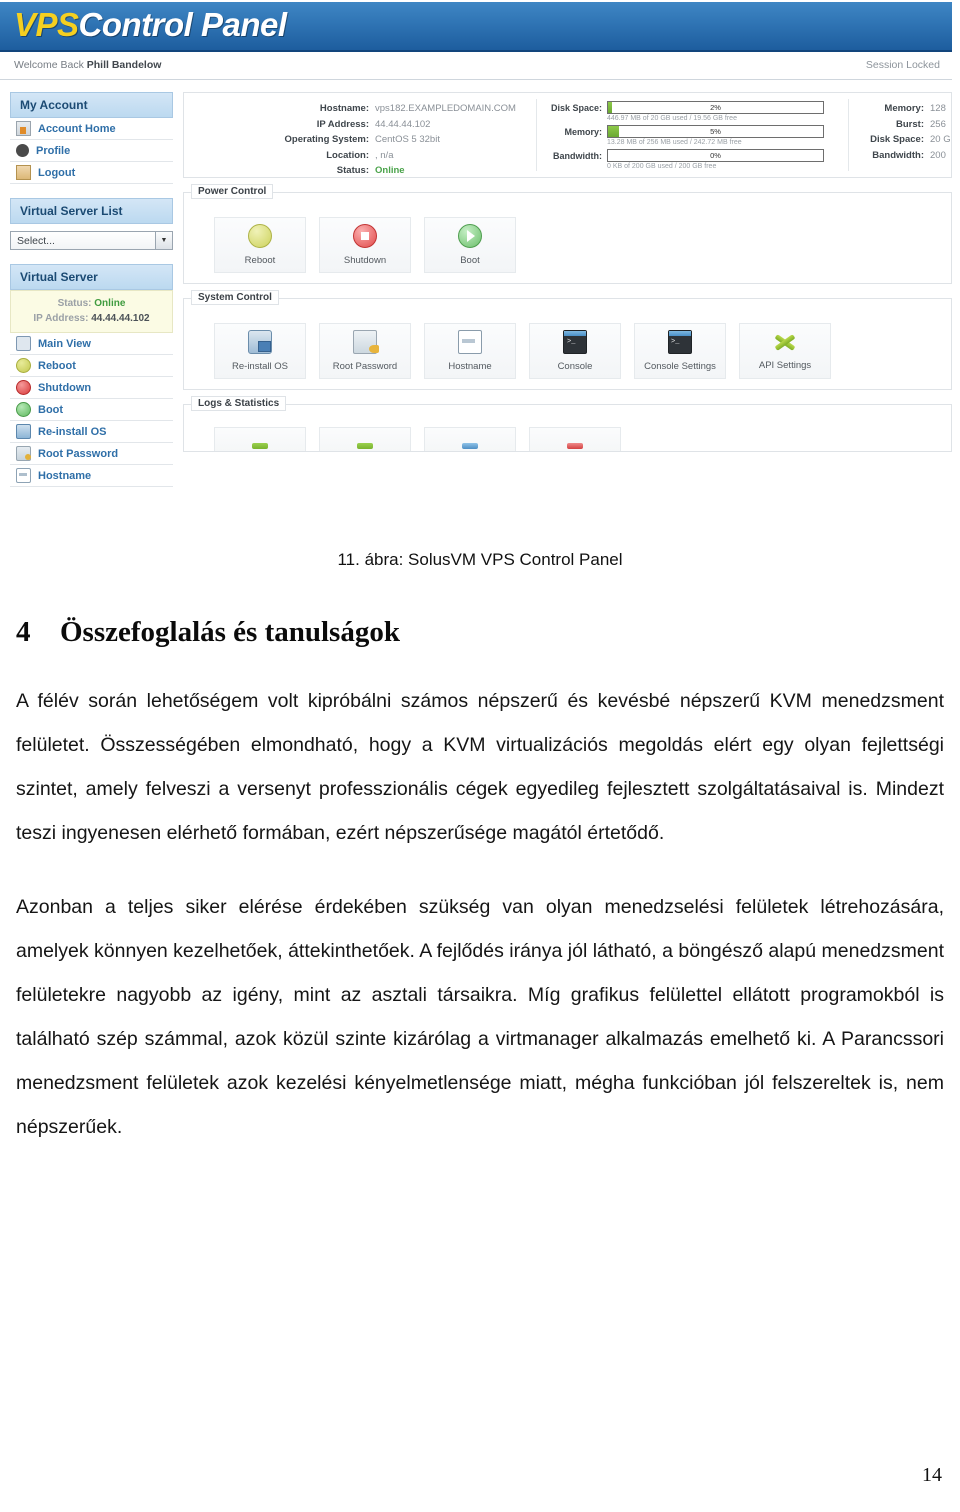 The image size is (960, 1512). Describe the element at coordinates (65, 387) in the screenshot. I see `sidebar-item-label: Shutdown` at that location.